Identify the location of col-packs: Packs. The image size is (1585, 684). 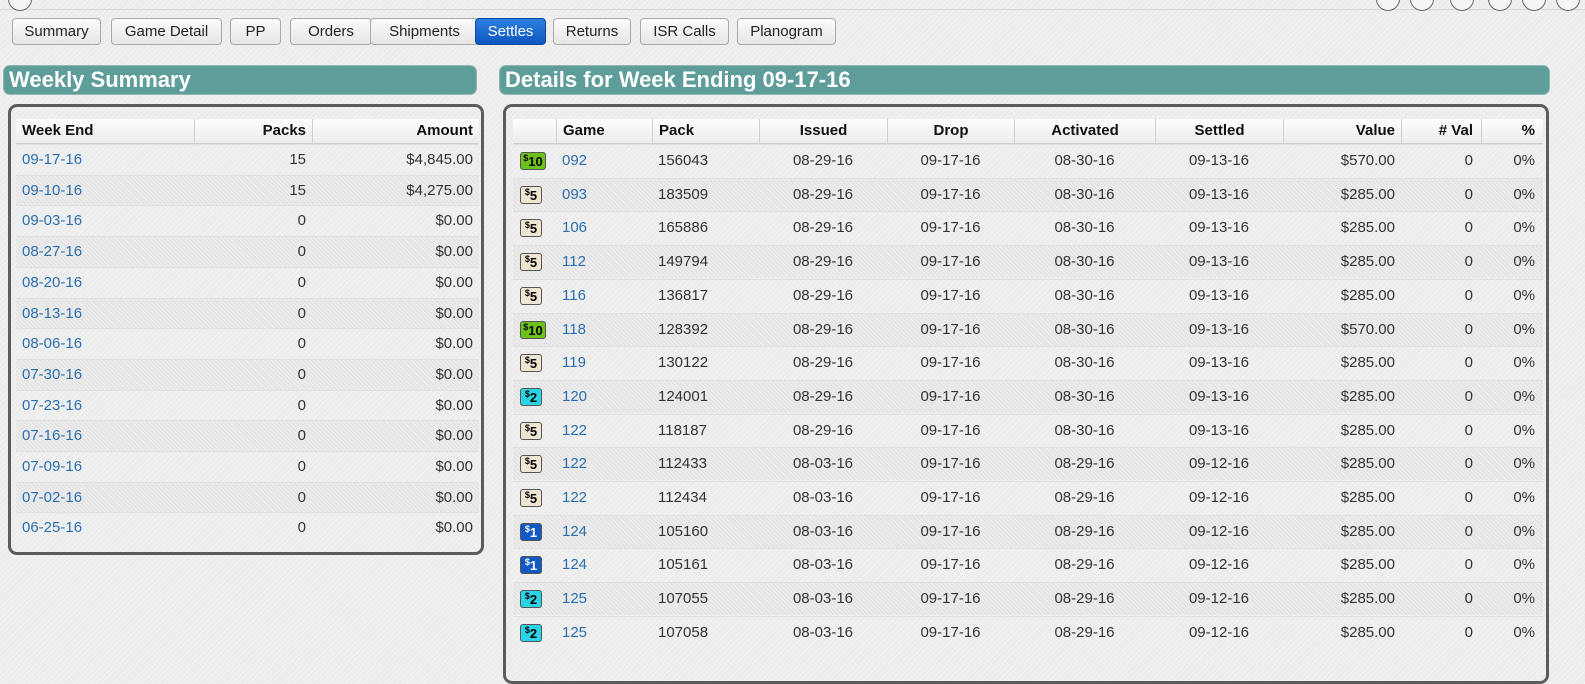
(253, 131).